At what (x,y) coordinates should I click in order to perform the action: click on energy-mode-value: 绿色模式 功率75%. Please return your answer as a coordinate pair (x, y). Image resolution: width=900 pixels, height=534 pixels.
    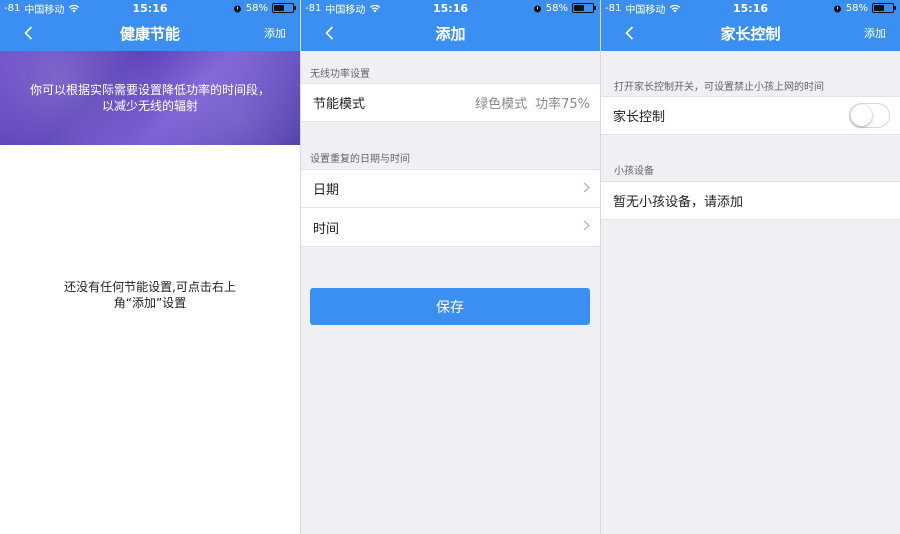
    Looking at the image, I should click on (532, 102).